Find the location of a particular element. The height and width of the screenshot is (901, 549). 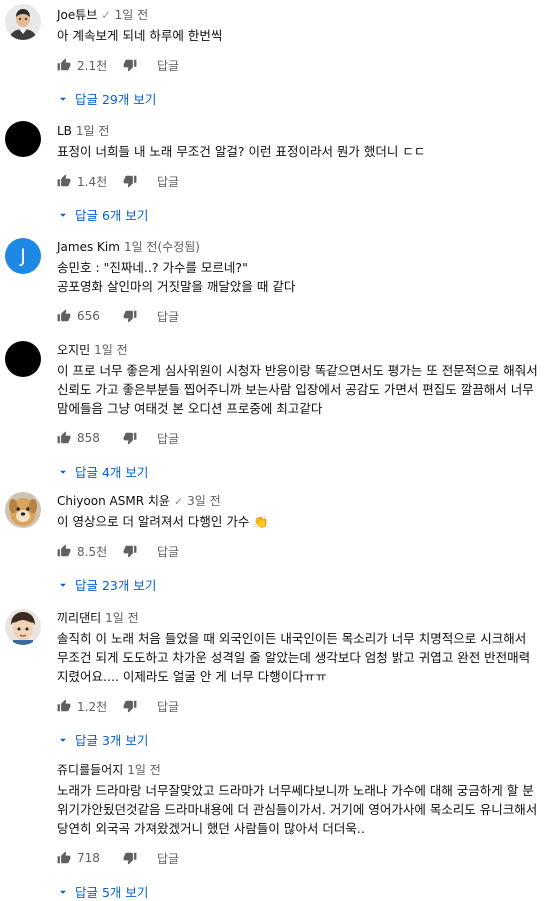

view-replies-button: 답글 3개 보기 is located at coordinates (299, 739).